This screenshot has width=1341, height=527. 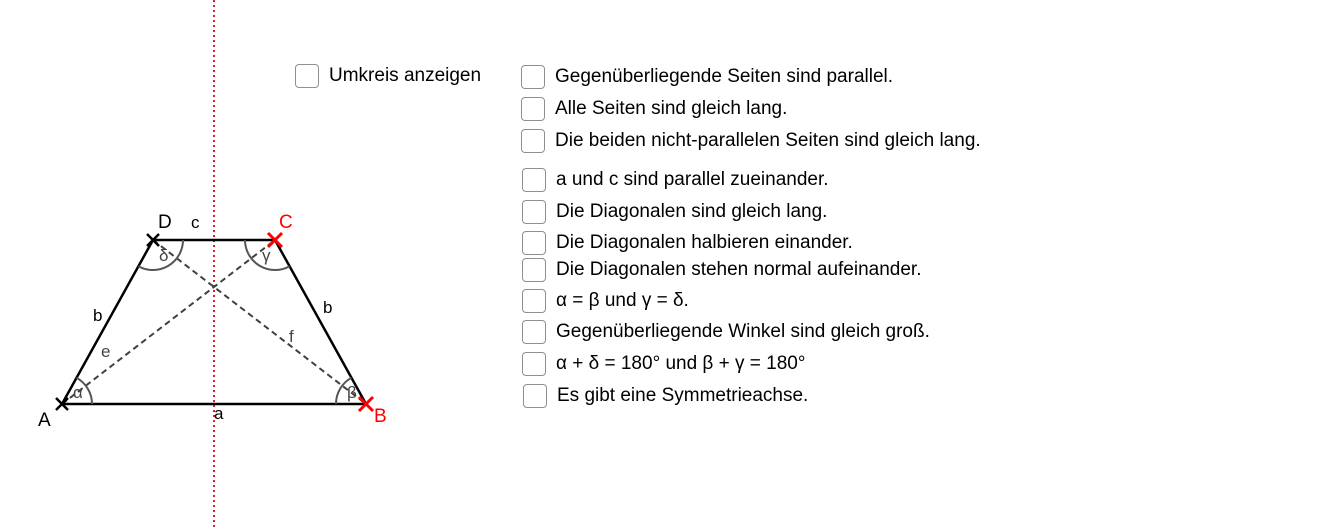 I want to click on property-label: α = β und γ = δ., so click(x=622, y=300).